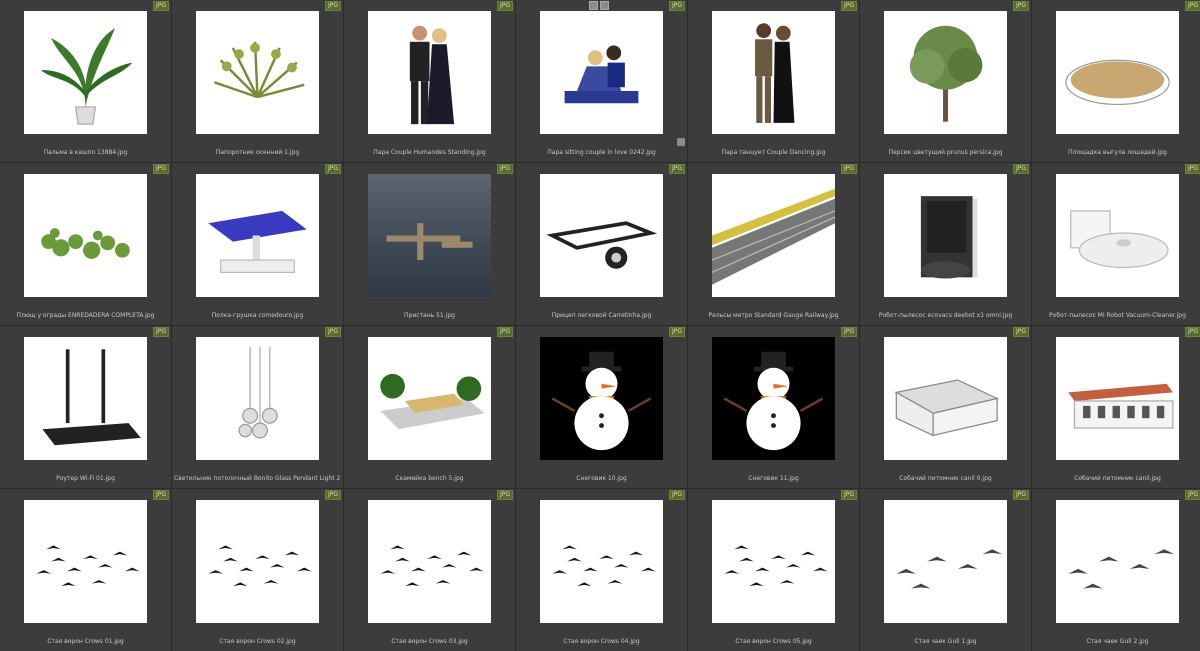  I want to click on thumbnail-item: JPG Стая ворон Crows 04.jpg, so click(601, 570).